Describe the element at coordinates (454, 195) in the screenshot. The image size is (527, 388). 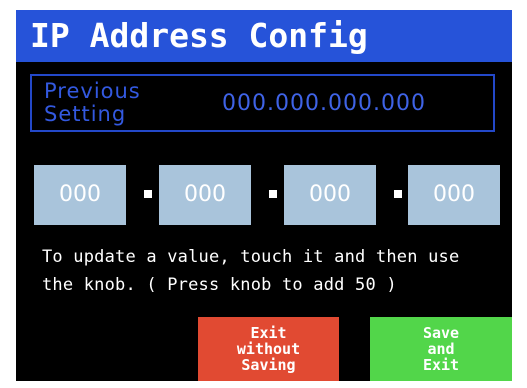
I see `octet-4-field: 000` at that location.